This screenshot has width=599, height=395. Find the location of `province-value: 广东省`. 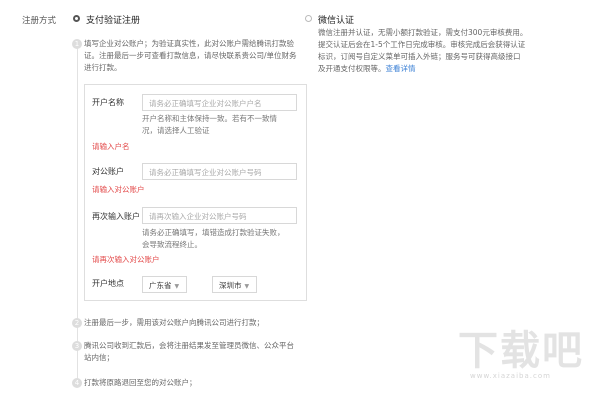

province-value: 广东省 is located at coordinates (160, 285).